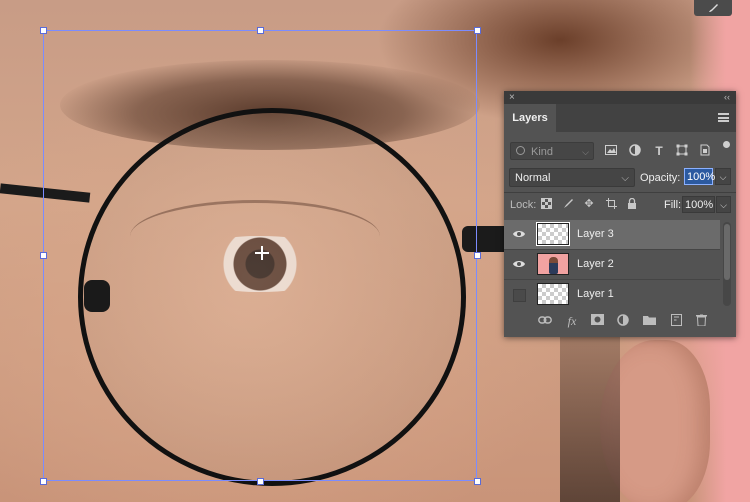 This screenshot has width=750, height=502. Describe the element at coordinates (572, 177) in the screenshot. I see `blend-mode-select: Normal ⌵` at that location.